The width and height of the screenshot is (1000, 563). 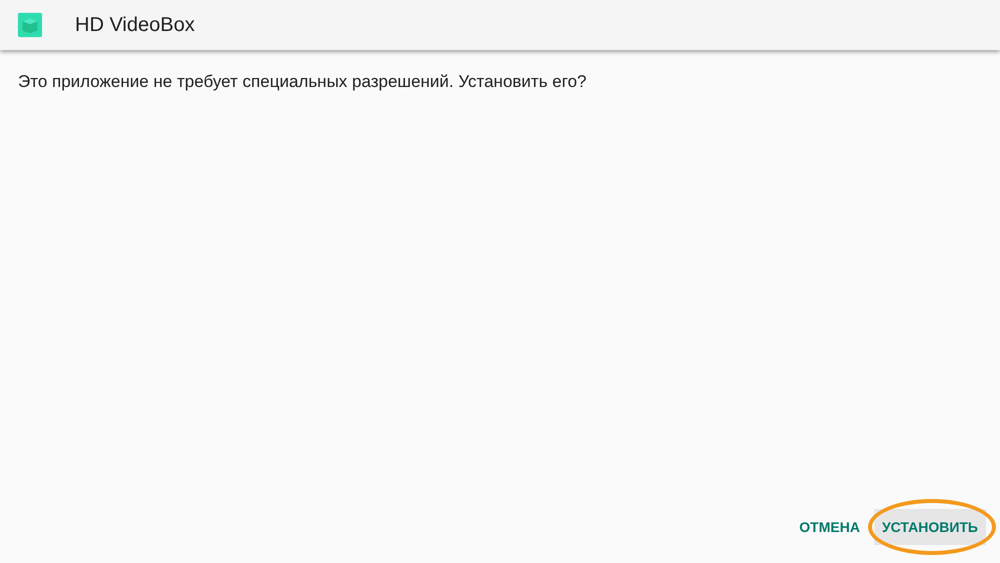 I want to click on dialog-button: ОТМЕНА, so click(x=829, y=527).